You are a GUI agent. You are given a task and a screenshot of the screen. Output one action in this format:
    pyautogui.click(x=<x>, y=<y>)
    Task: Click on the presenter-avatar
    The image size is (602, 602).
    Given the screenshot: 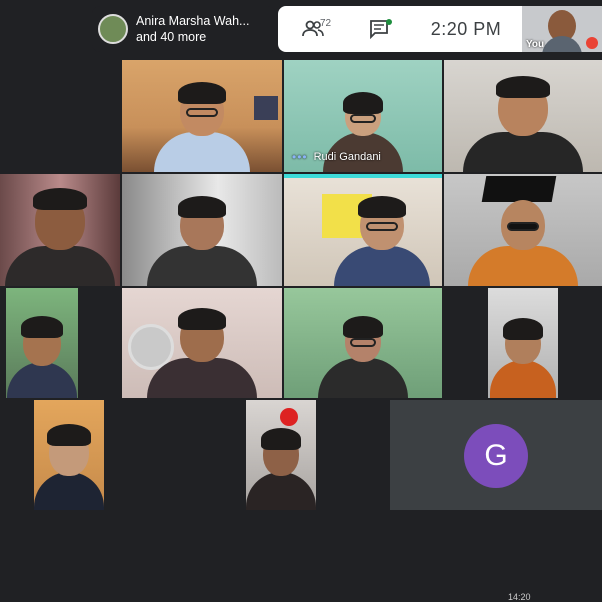 What is the action you would take?
    pyautogui.click(x=113, y=29)
    